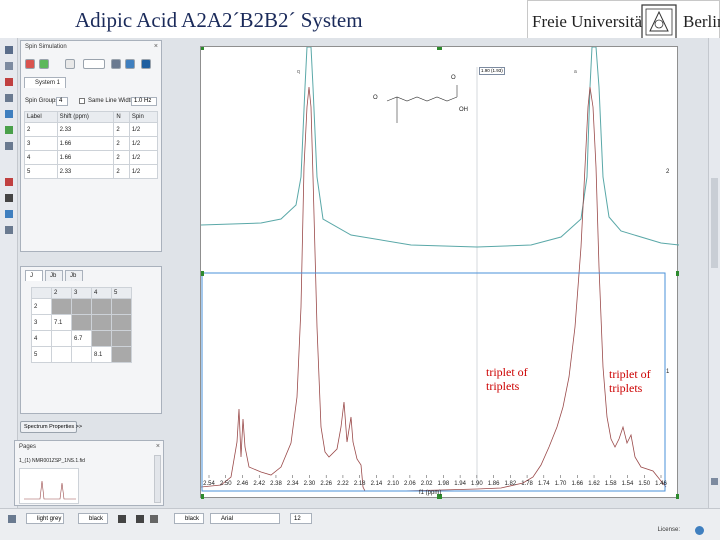  Describe the element at coordinates (9, 230) in the screenshot. I see `cut-tool-icon` at that location.